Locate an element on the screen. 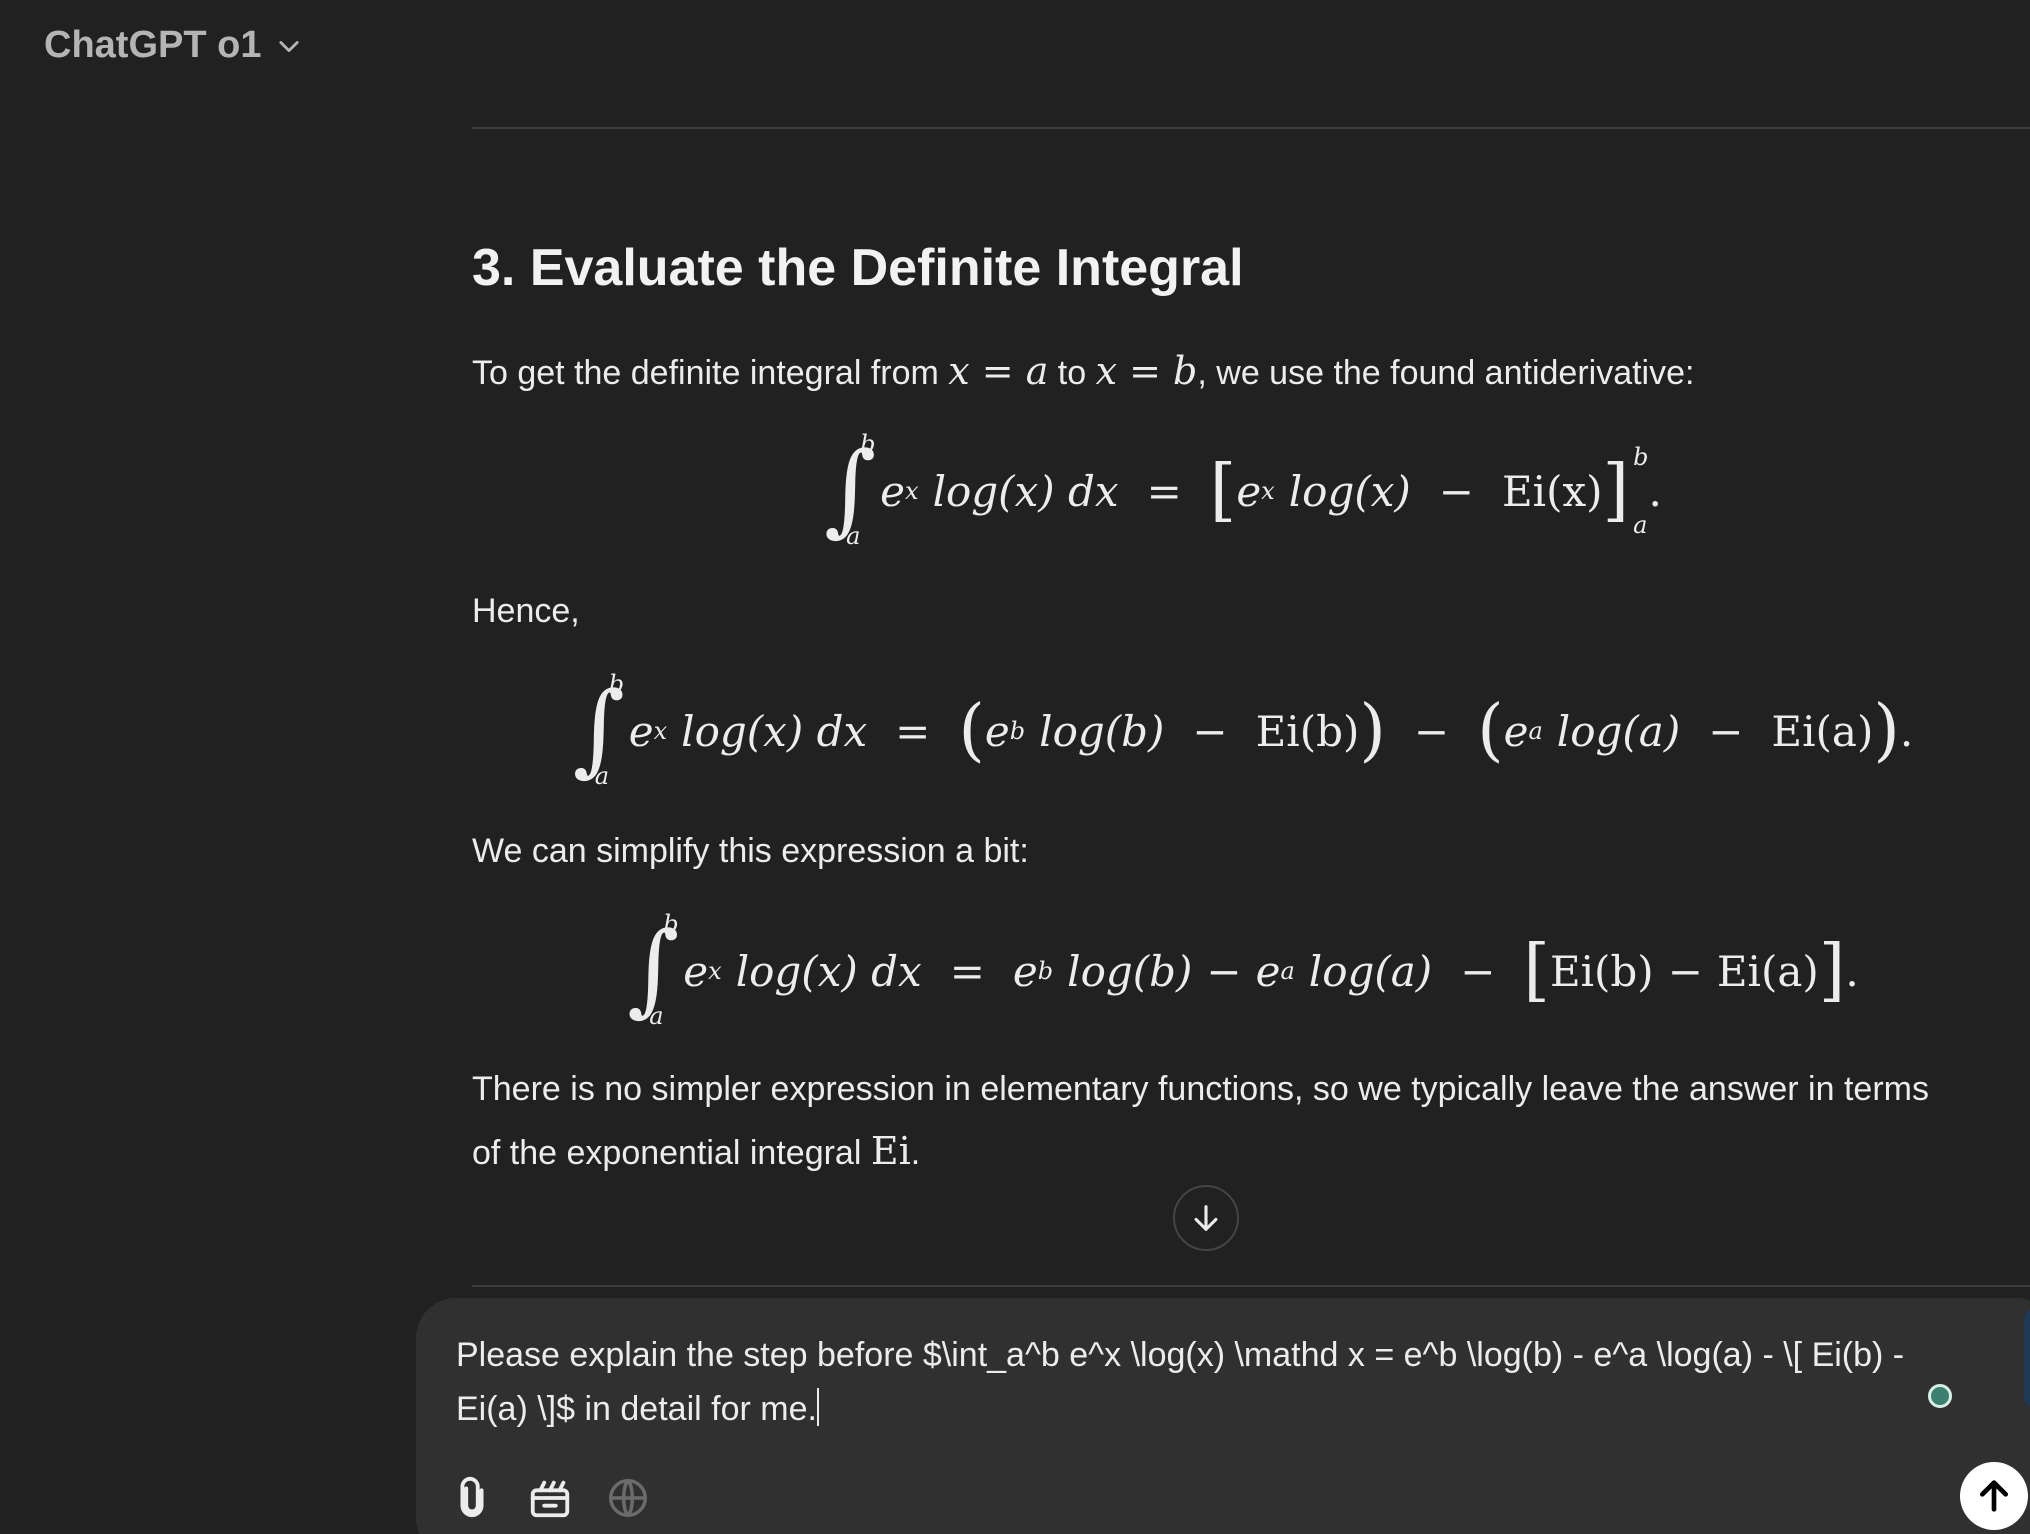  paperclip-icon is located at coordinates (472, 1497).